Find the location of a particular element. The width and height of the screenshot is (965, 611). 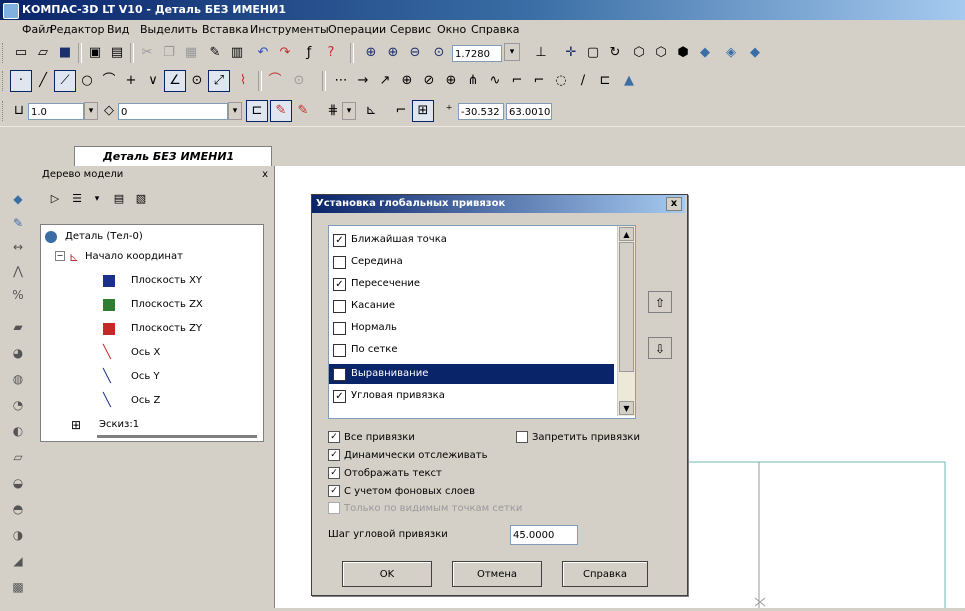

snap-item-alignment: ✓ Выравнивание is located at coordinates (471, 374).